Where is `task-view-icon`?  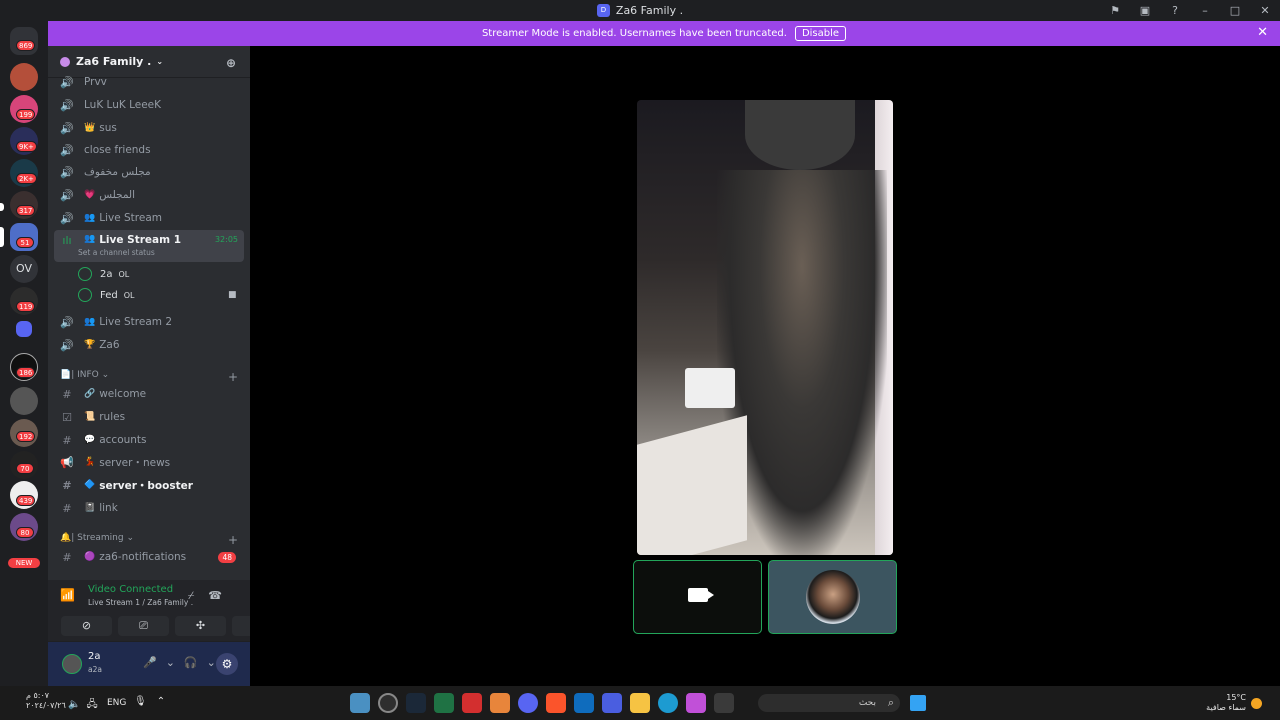 task-view-icon is located at coordinates (724, 703).